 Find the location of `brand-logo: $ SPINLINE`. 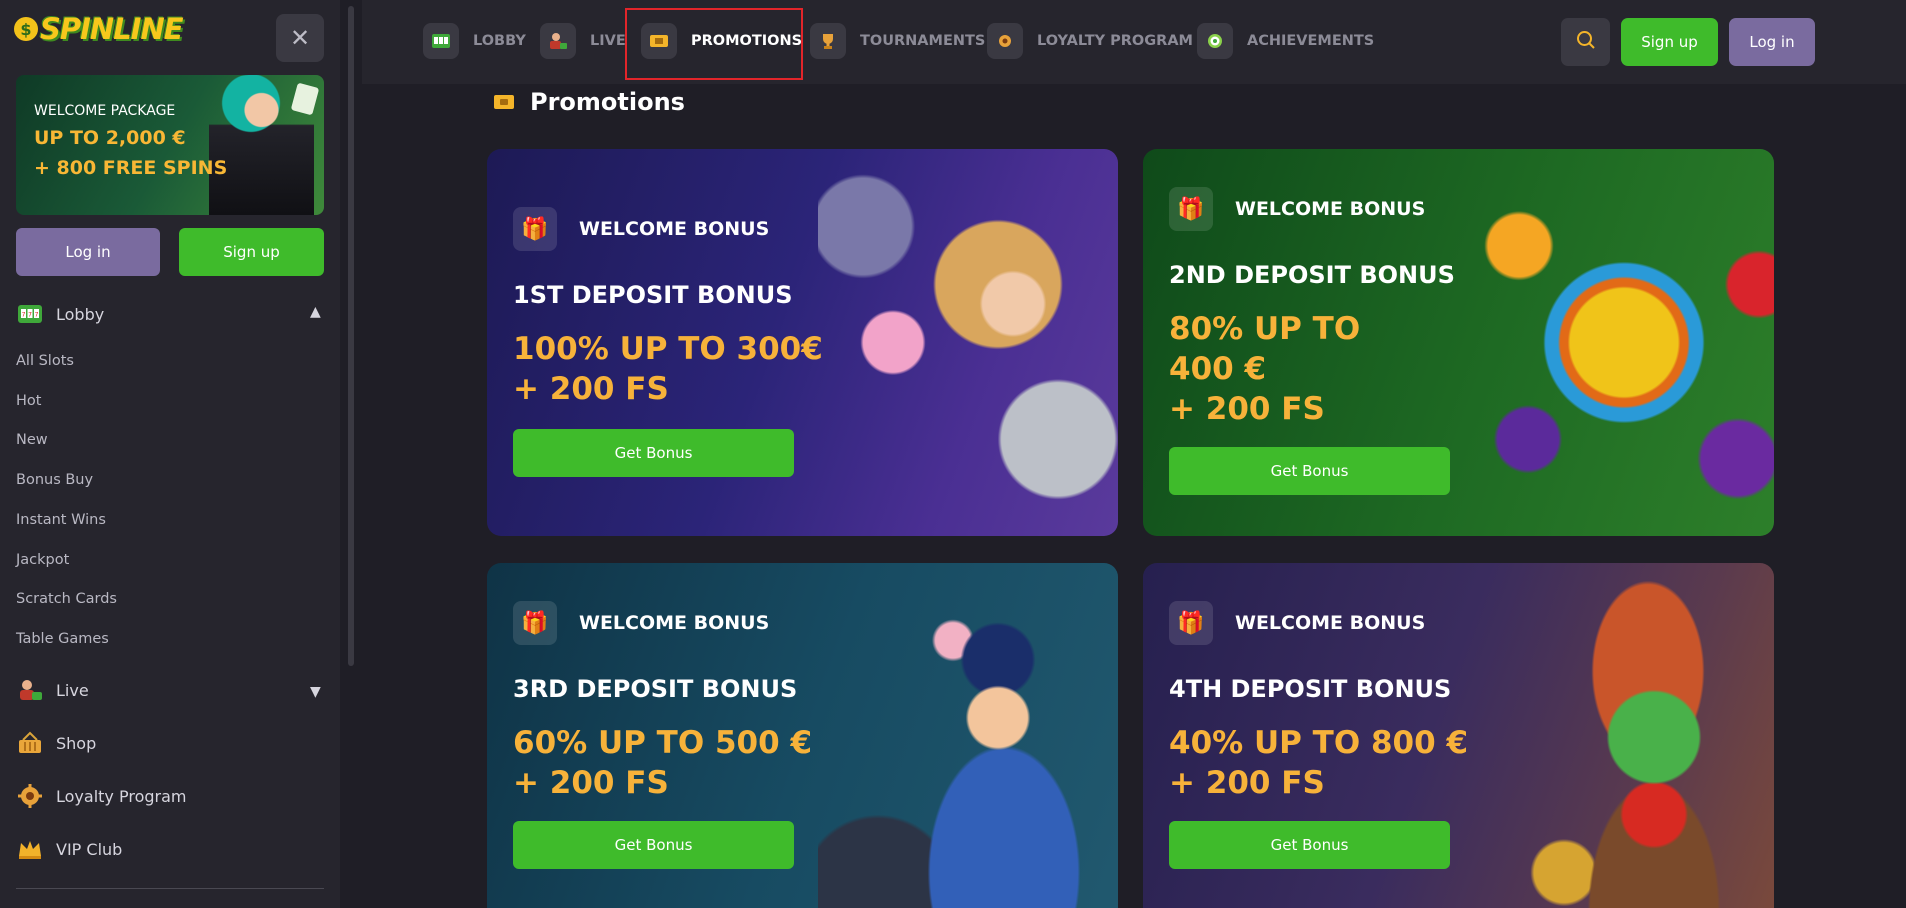

brand-logo: $ SPINLINE is located at coordinates (99, 29).